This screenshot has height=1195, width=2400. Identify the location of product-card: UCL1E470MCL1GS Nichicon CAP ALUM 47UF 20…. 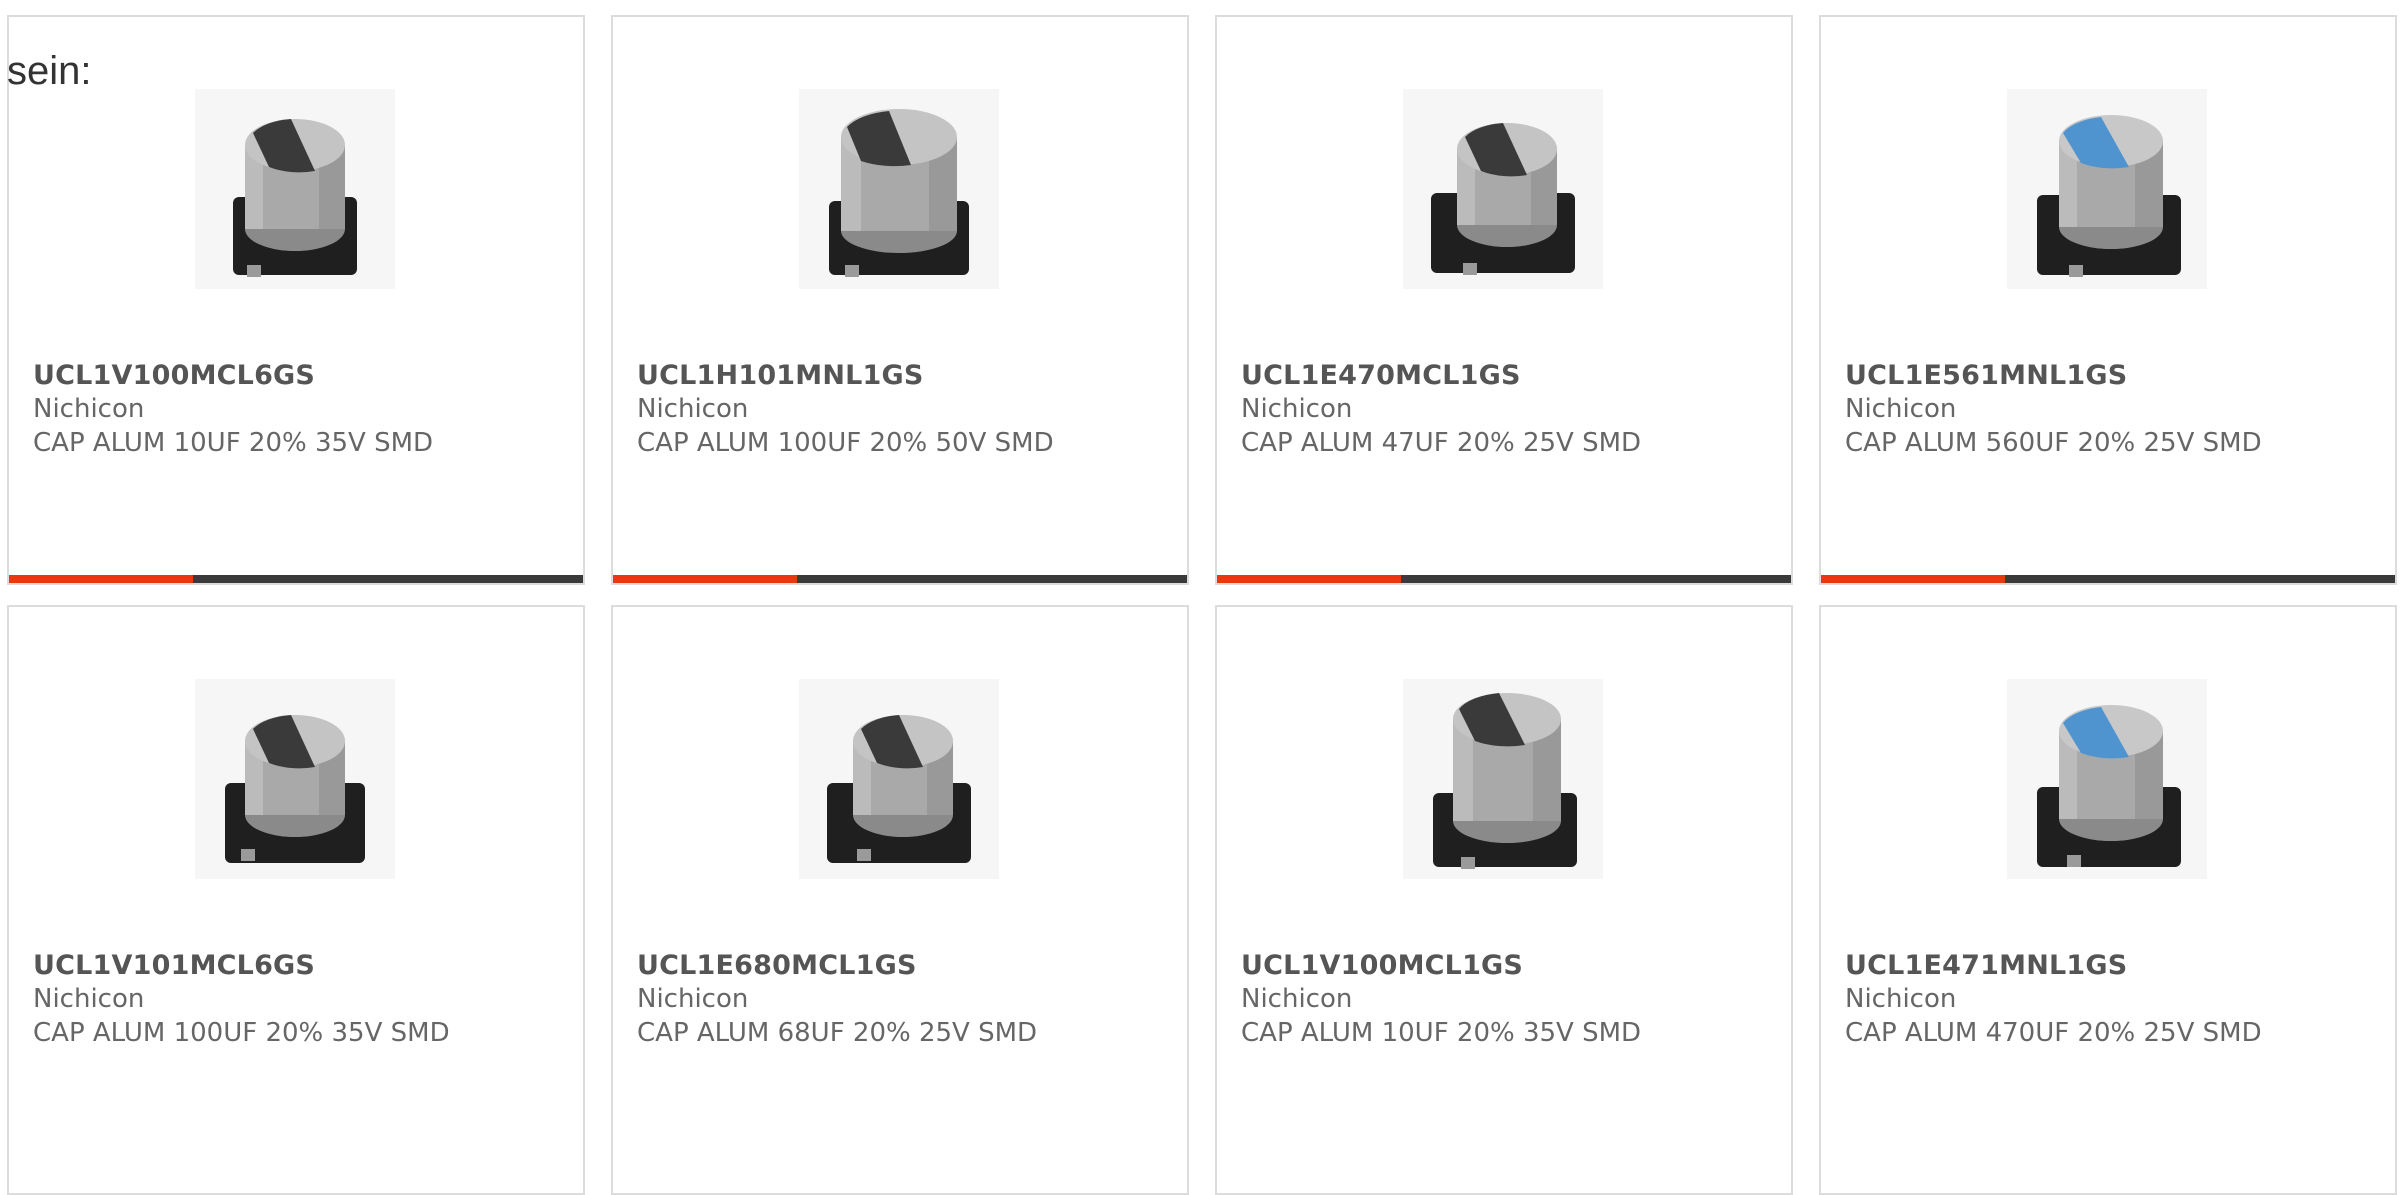
(1504, 300).